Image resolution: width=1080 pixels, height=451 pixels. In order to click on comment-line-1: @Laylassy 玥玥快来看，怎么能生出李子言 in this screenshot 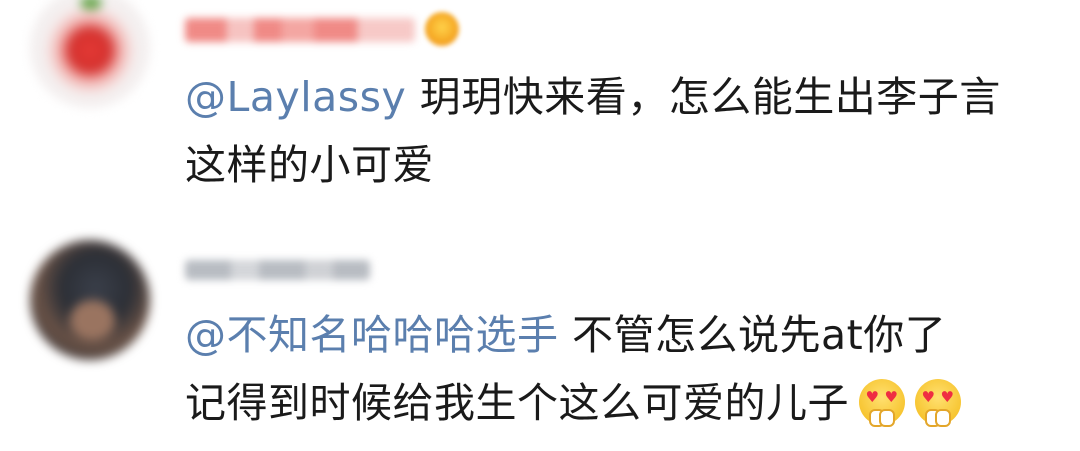, I will do `click(615, 97)`.